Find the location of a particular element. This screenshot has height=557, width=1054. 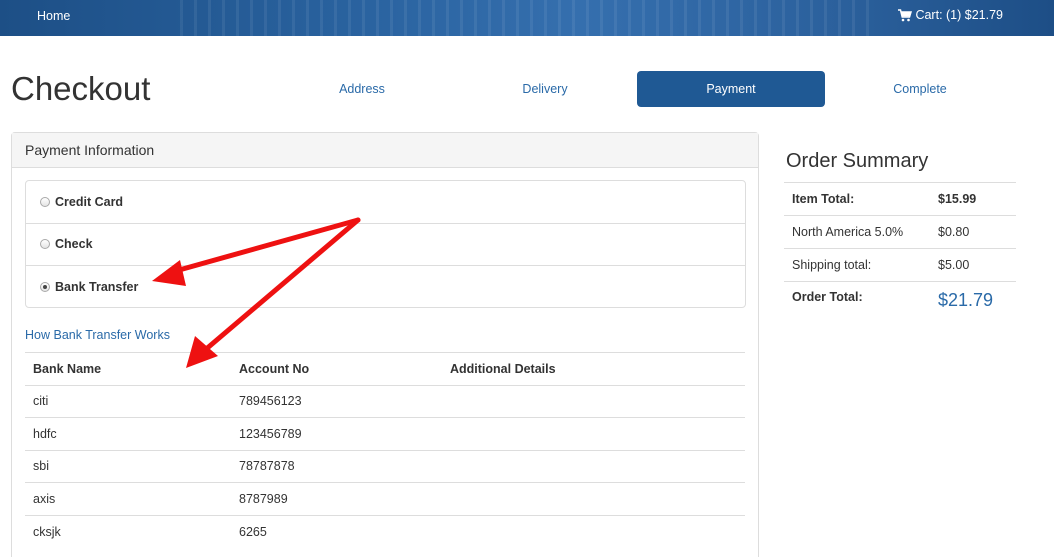

account-no-cell: 123456789 is located at coordinates (336, 433).